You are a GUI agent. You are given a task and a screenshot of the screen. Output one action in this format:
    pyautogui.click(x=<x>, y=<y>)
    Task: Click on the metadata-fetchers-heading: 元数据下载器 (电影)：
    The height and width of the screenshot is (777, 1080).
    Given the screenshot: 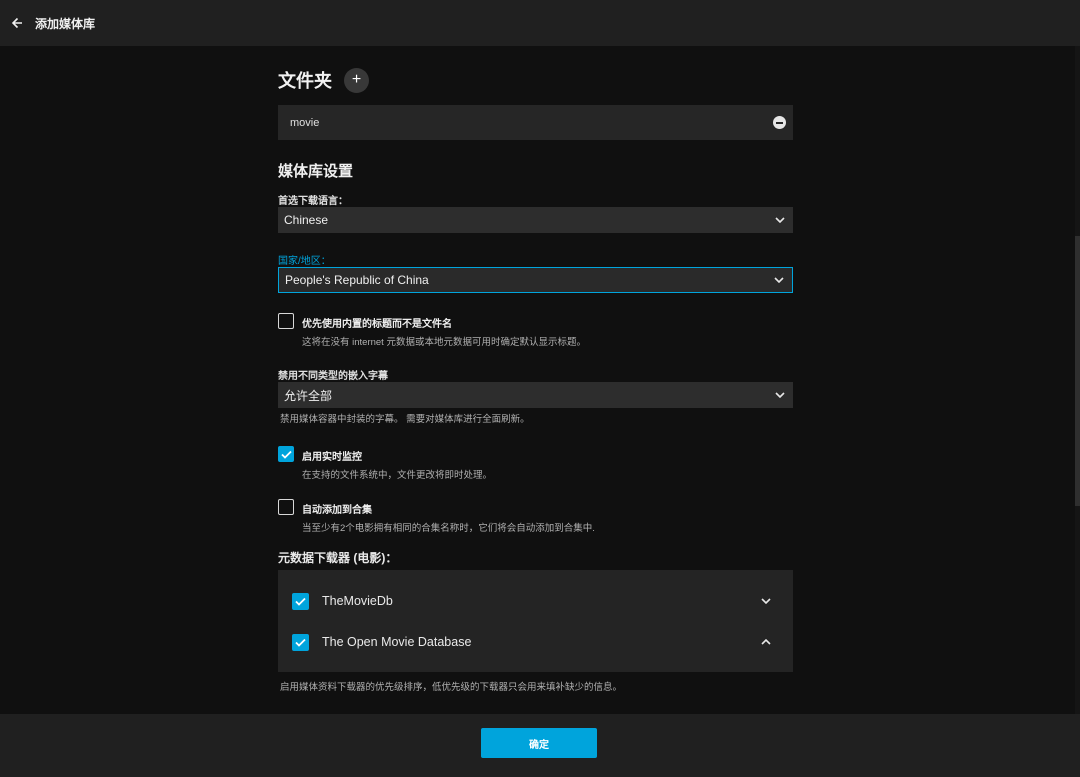 What is the action you would take?
    pyautogui.click(x=338, y=558)
    